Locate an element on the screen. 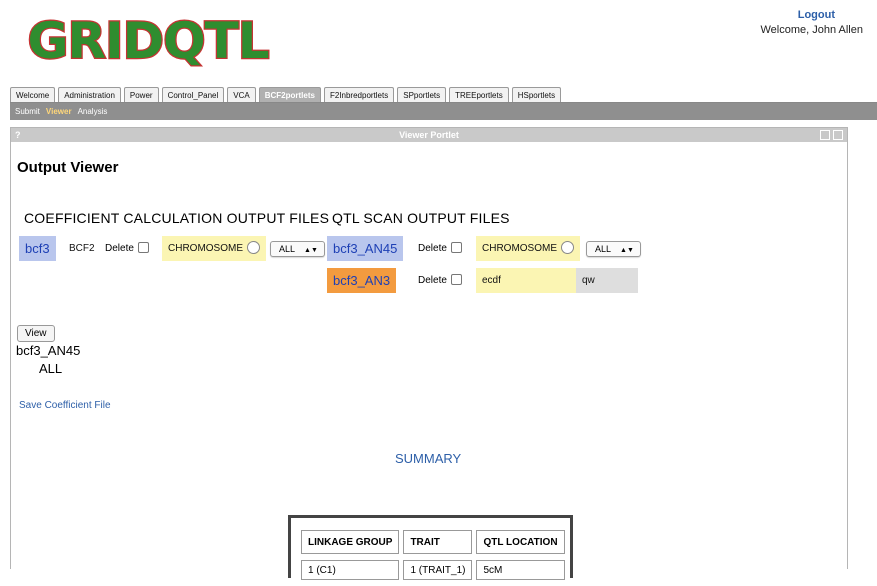 The image size is (877, 586). result-scope: ALL is located at coordinates (51, 368).